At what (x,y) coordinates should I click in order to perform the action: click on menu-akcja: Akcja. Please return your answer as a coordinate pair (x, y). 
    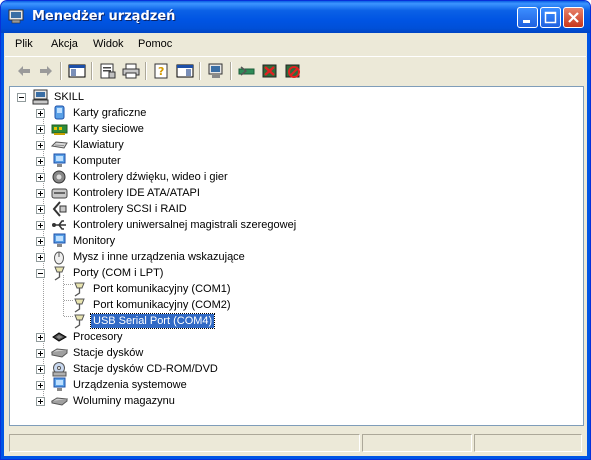
    Looking at the image, I should click on (64, 44).